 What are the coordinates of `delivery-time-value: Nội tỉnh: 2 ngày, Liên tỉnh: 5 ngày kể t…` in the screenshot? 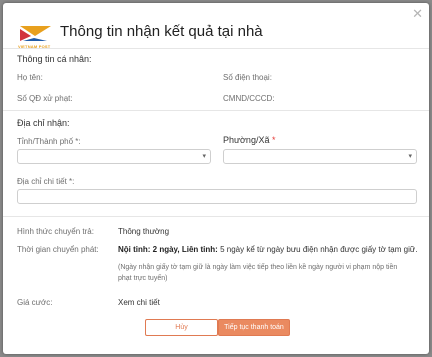 It's located at (268, 249).